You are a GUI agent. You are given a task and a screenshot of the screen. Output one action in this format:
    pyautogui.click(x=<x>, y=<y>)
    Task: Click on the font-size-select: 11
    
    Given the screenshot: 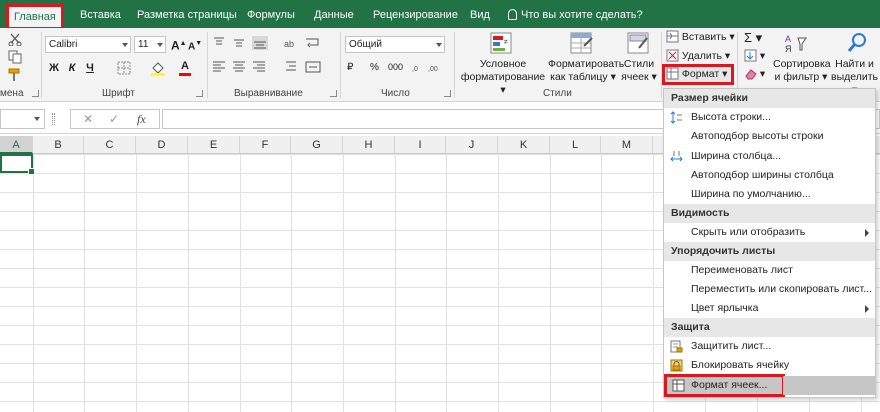 What is the action you would take?
    pyautogui.click(x=150, y=44)
    